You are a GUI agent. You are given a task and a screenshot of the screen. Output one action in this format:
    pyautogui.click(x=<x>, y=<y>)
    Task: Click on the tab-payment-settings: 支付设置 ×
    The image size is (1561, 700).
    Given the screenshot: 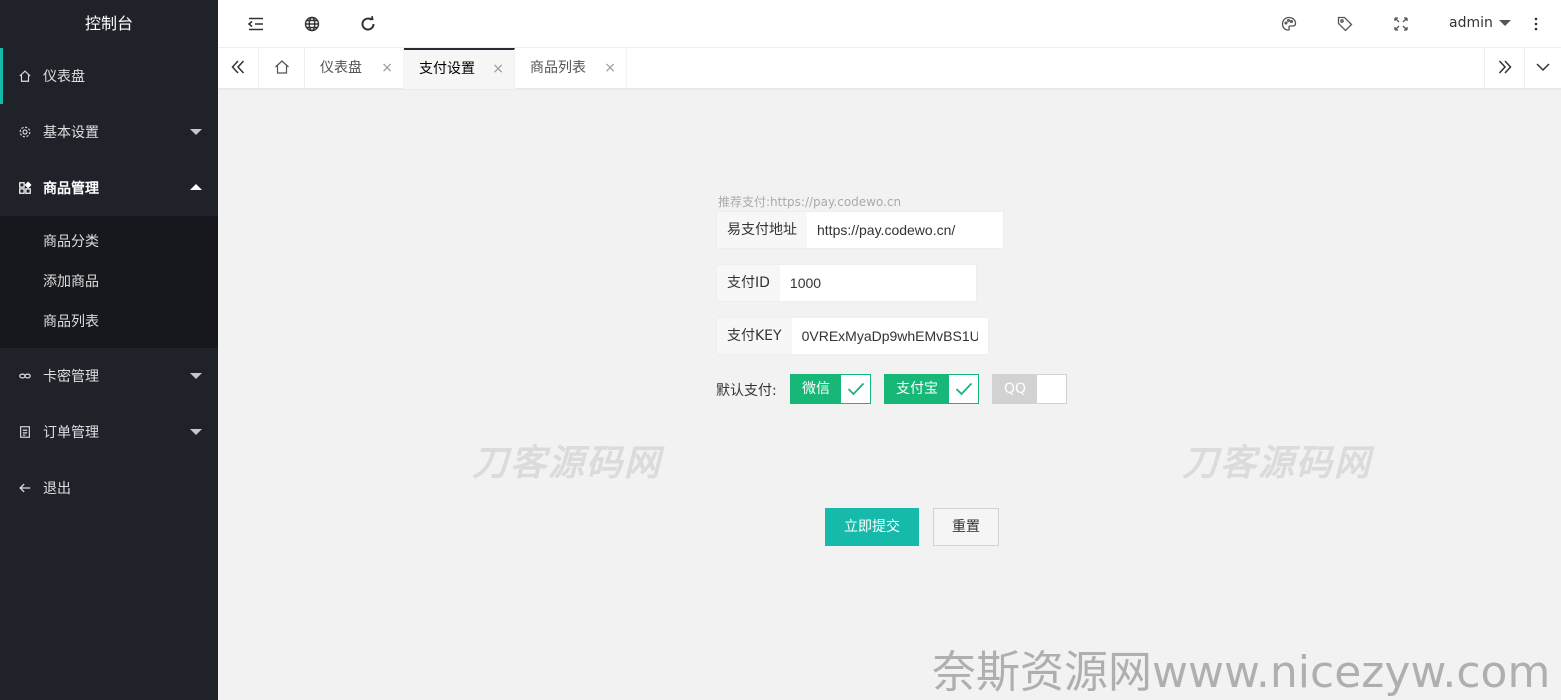 What is the action you would take?
    pyautogui.click(x=459, y=68)
    